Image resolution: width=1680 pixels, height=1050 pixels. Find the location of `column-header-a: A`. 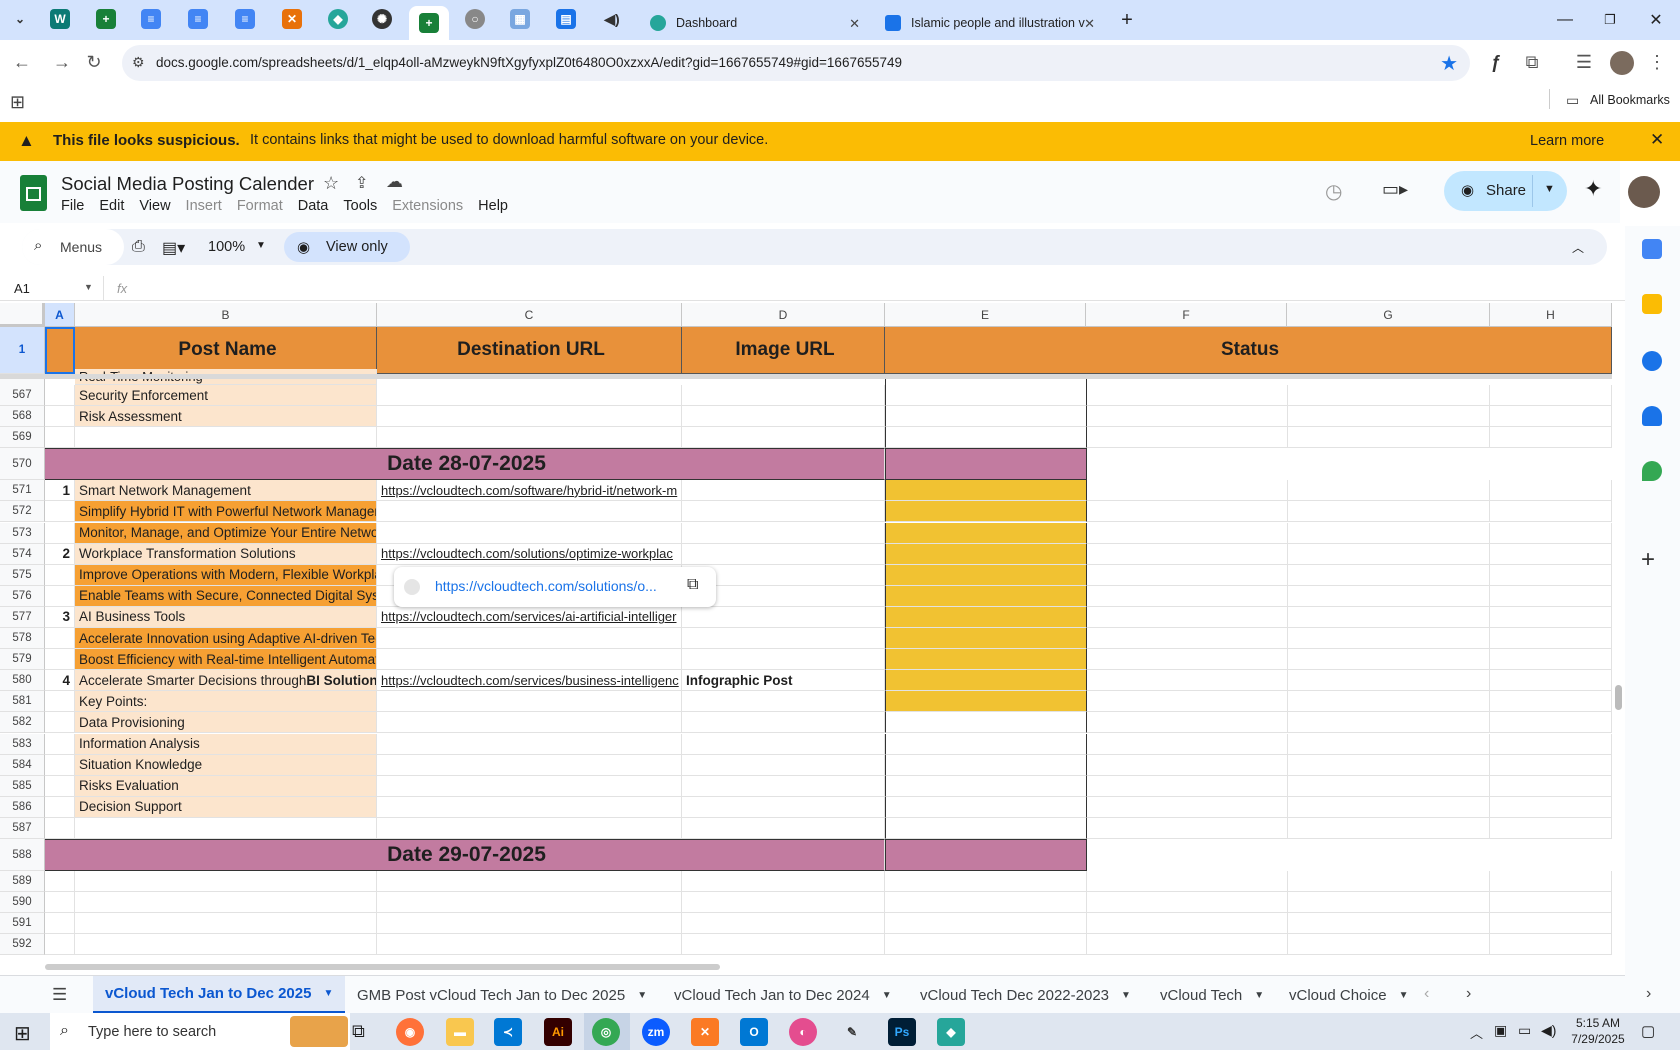

column-header-a: A is located at coordinates (60, 315).